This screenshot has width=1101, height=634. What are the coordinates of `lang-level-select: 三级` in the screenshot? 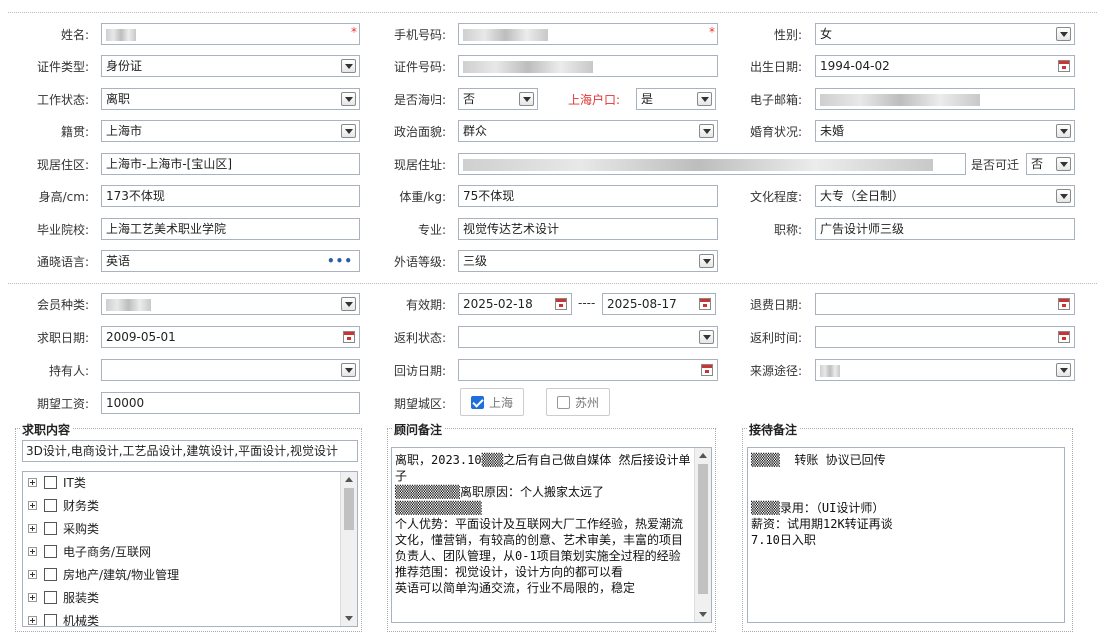 It's located at (588, 261).